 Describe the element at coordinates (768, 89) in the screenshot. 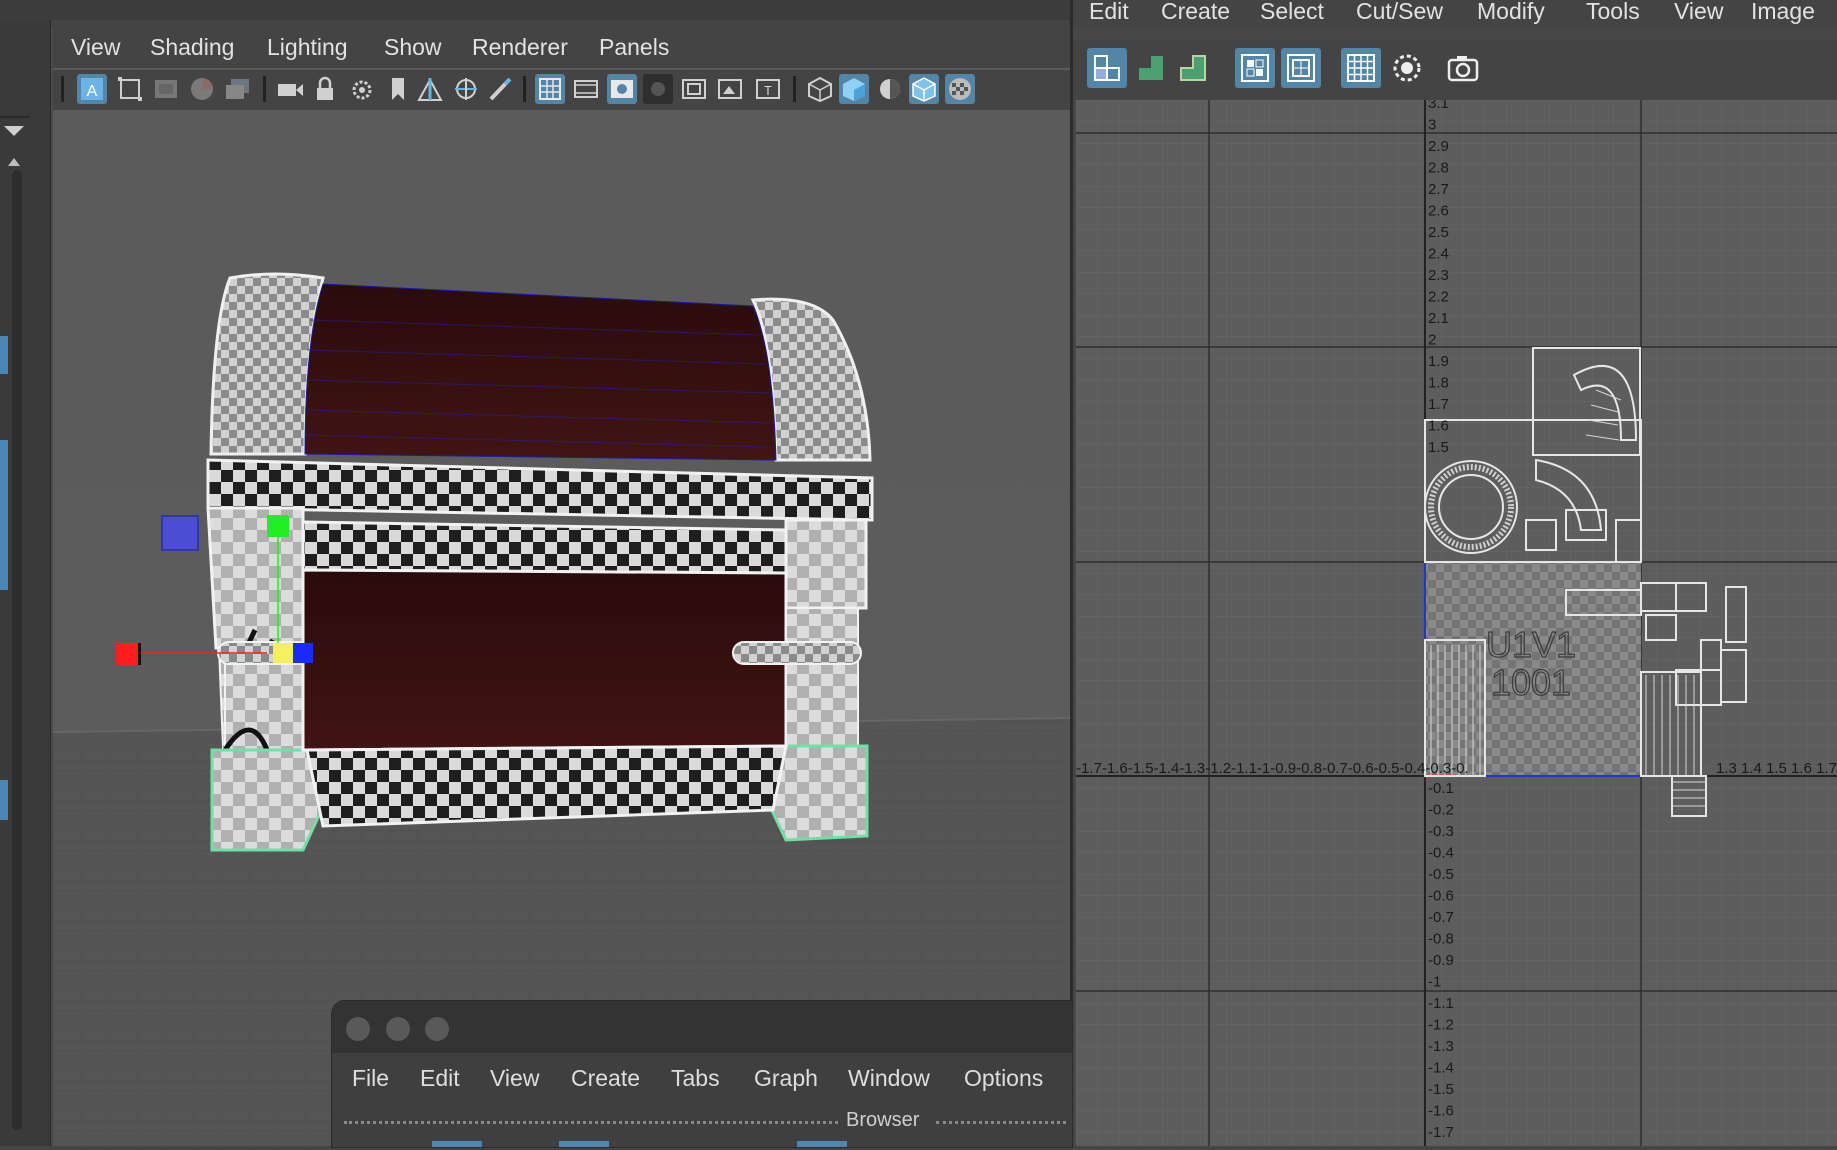

I see `safe-title-icon: T` at that location.